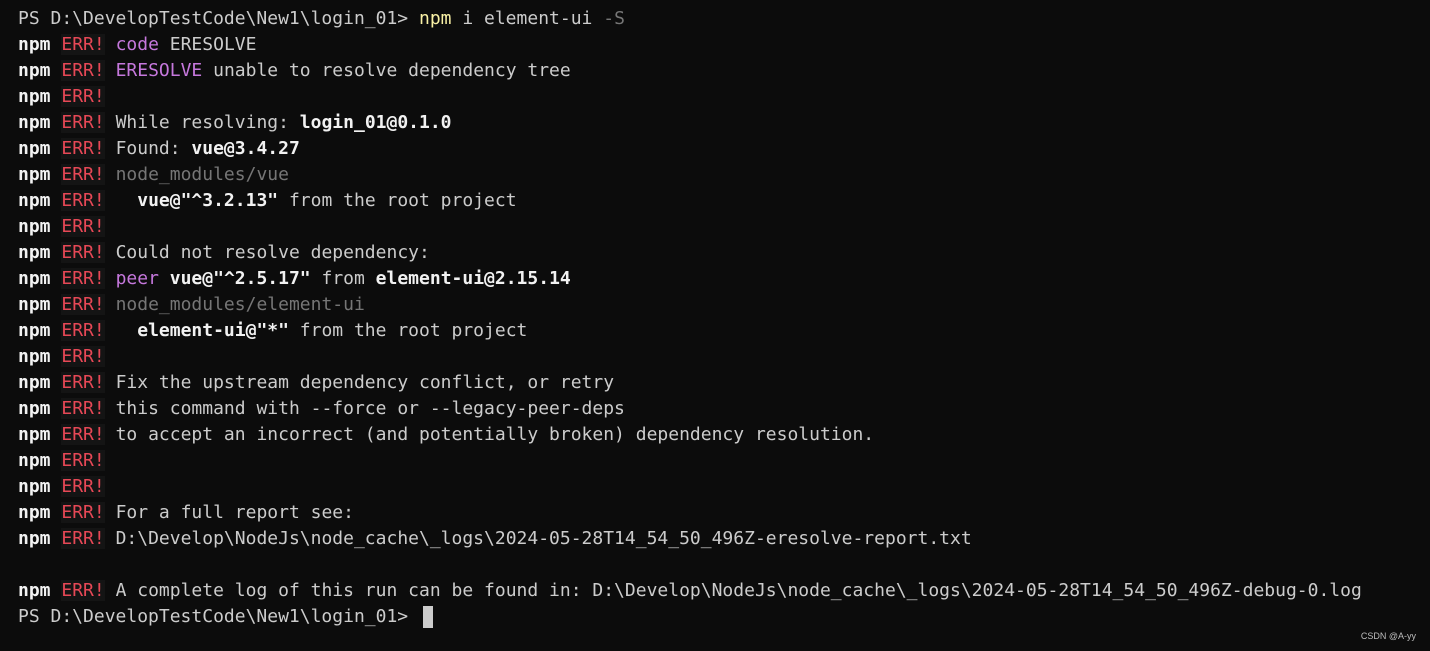 The height and width of the screenshot is (651, 1430). What do you see at coordinates (137, 44) in the screenshot?
I see `error-code-key: code` at bounding box center [137, 44].